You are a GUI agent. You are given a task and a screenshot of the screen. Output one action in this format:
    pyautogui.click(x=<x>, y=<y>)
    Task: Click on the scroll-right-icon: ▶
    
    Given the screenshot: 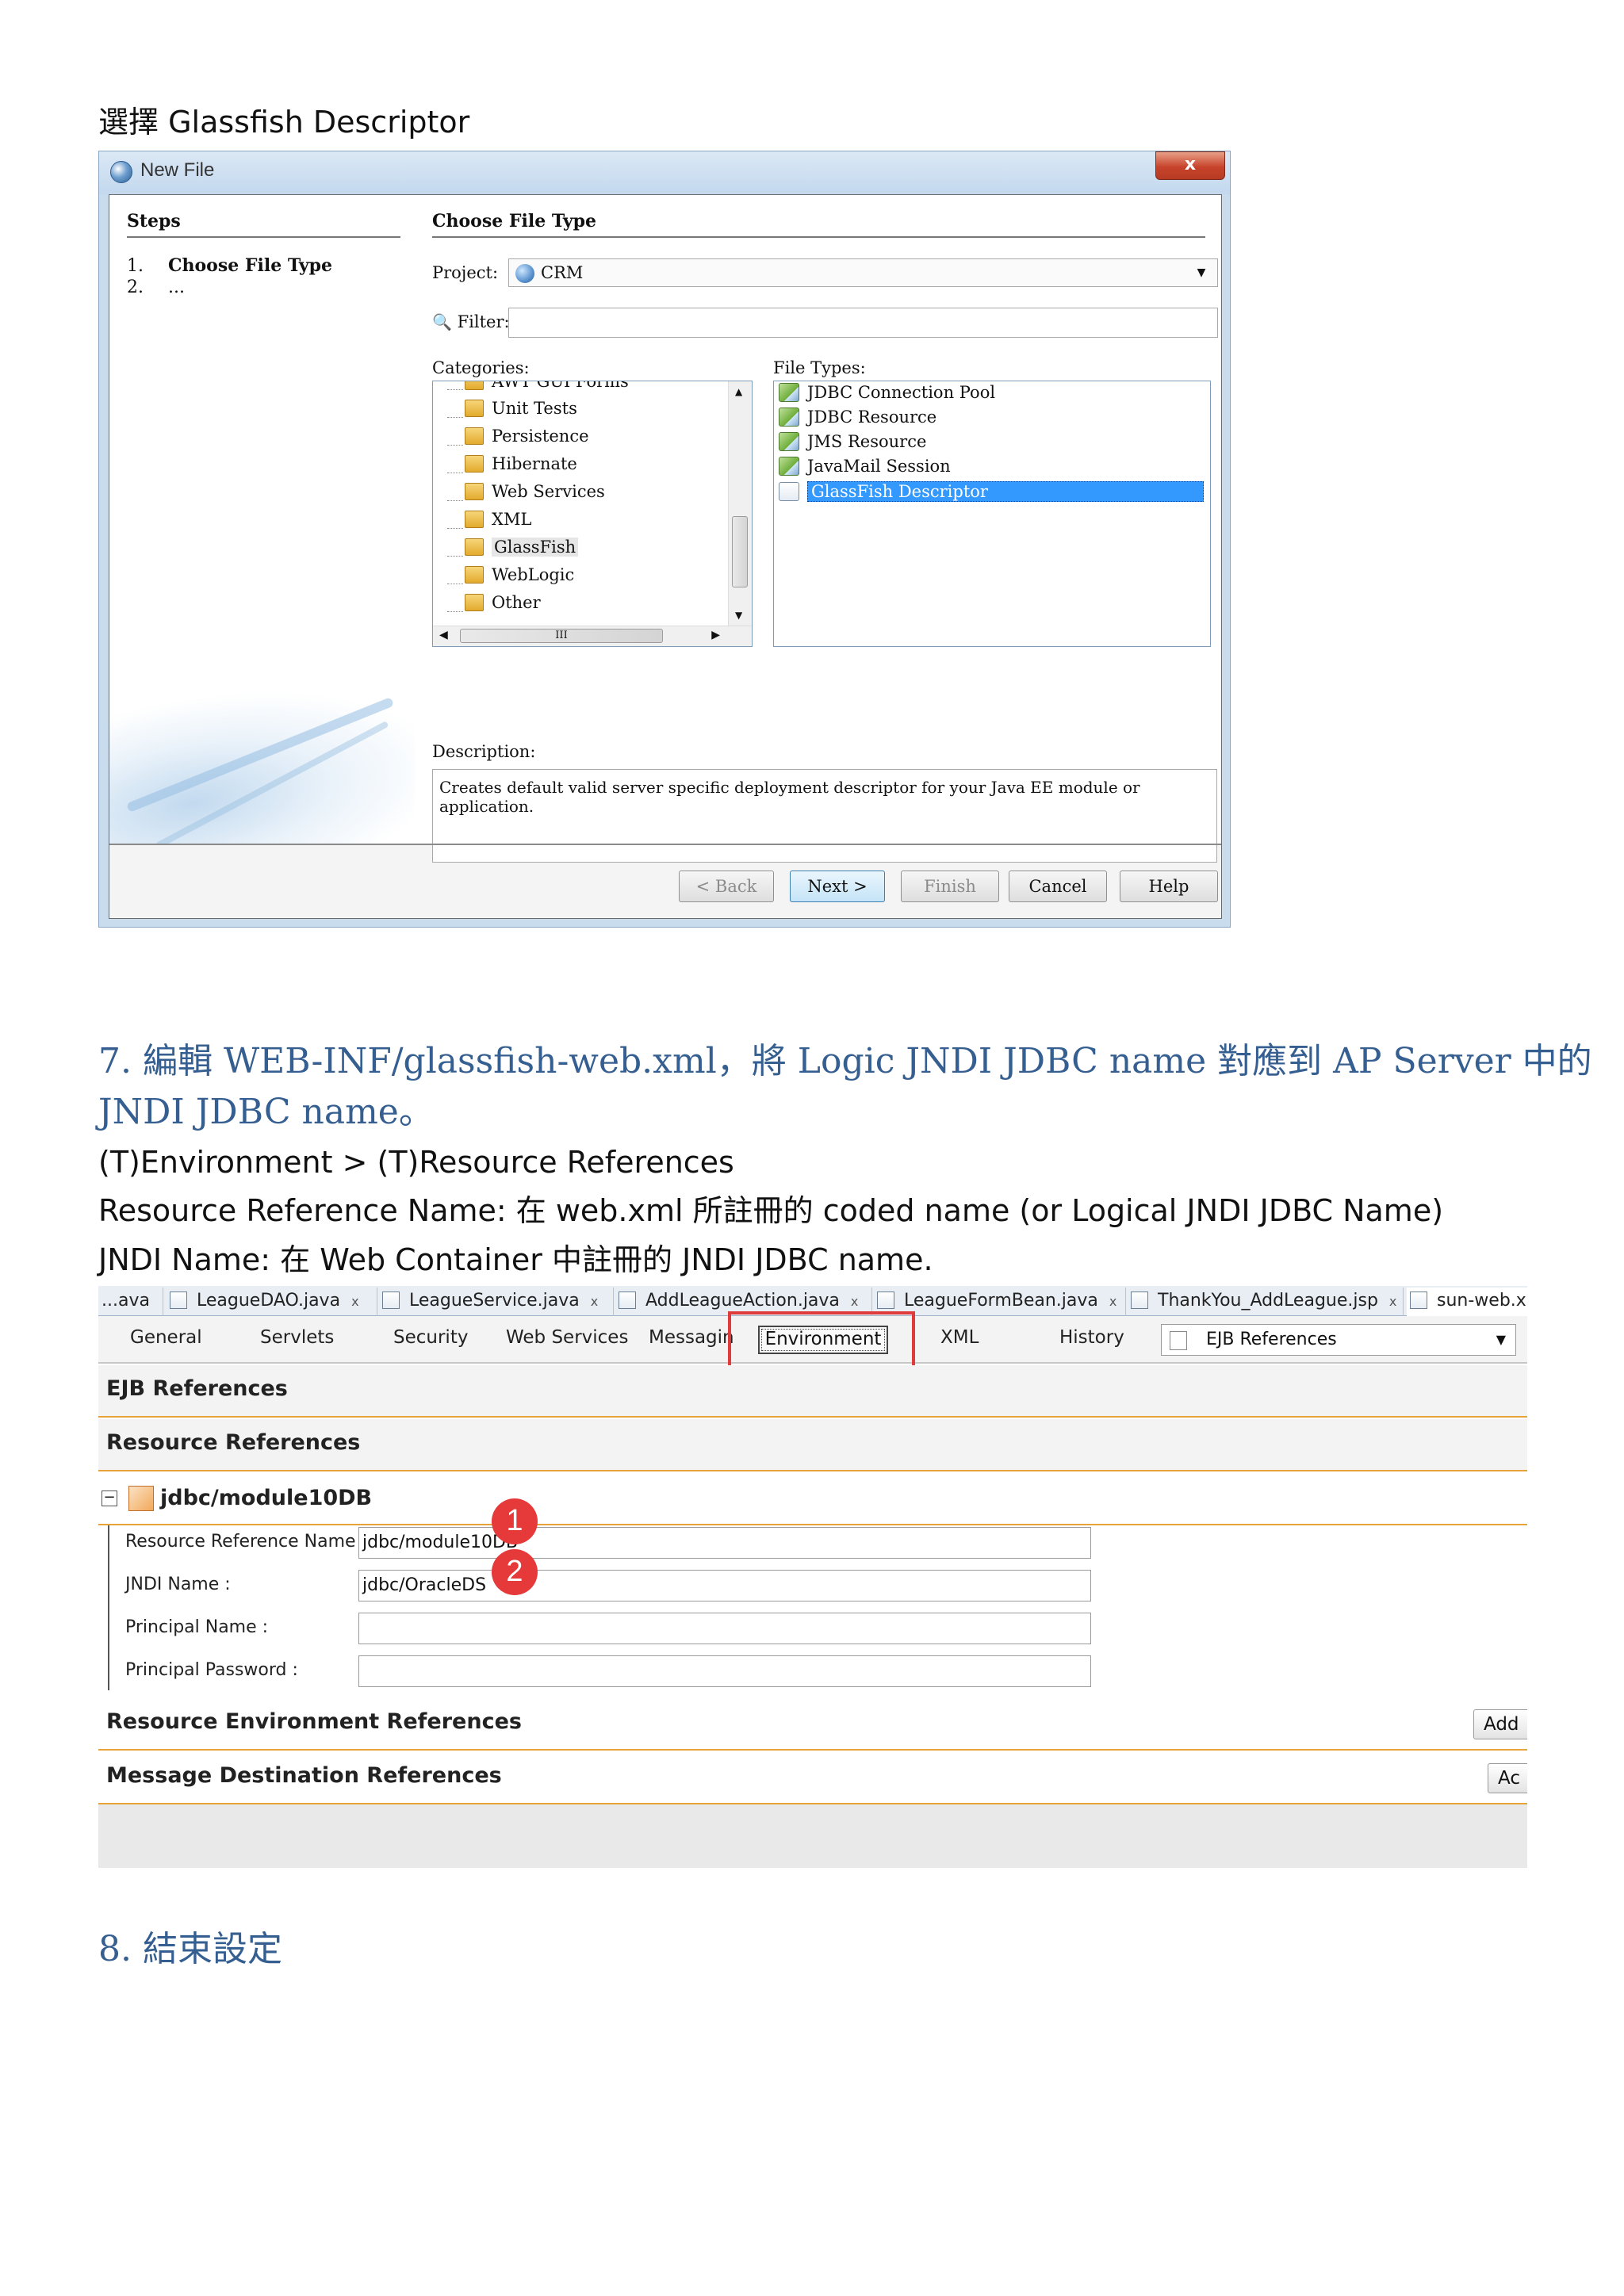 What is the action you would take?
    pyautogui.click(x=715, y=635)
    